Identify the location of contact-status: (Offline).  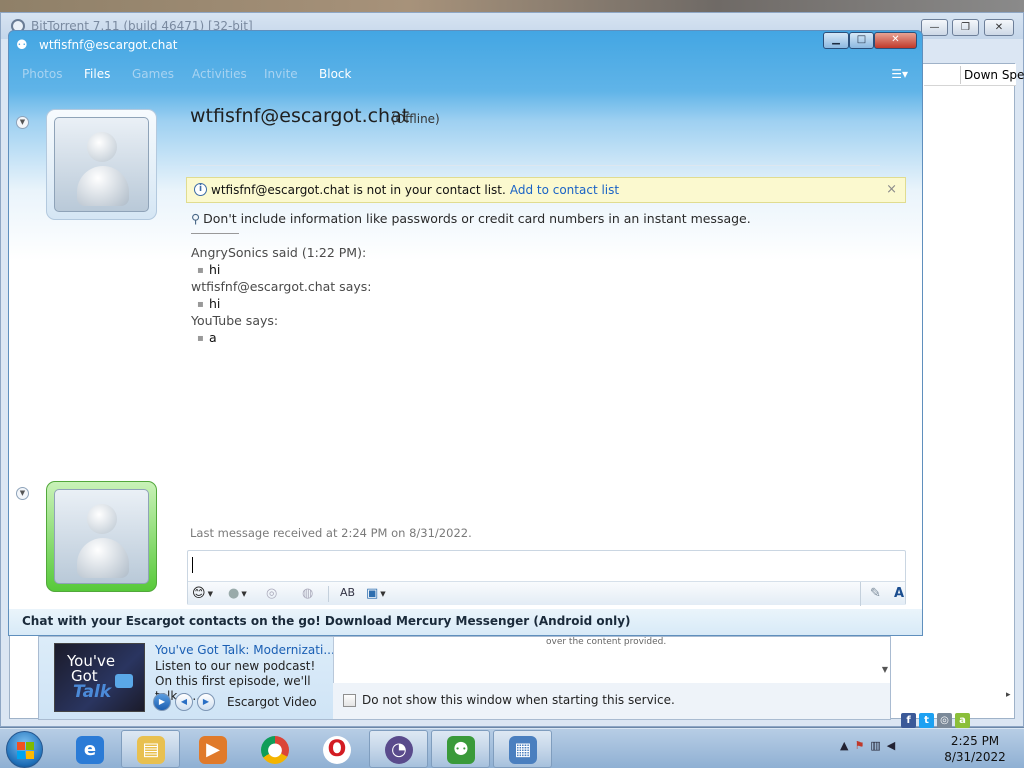
(415, 119).